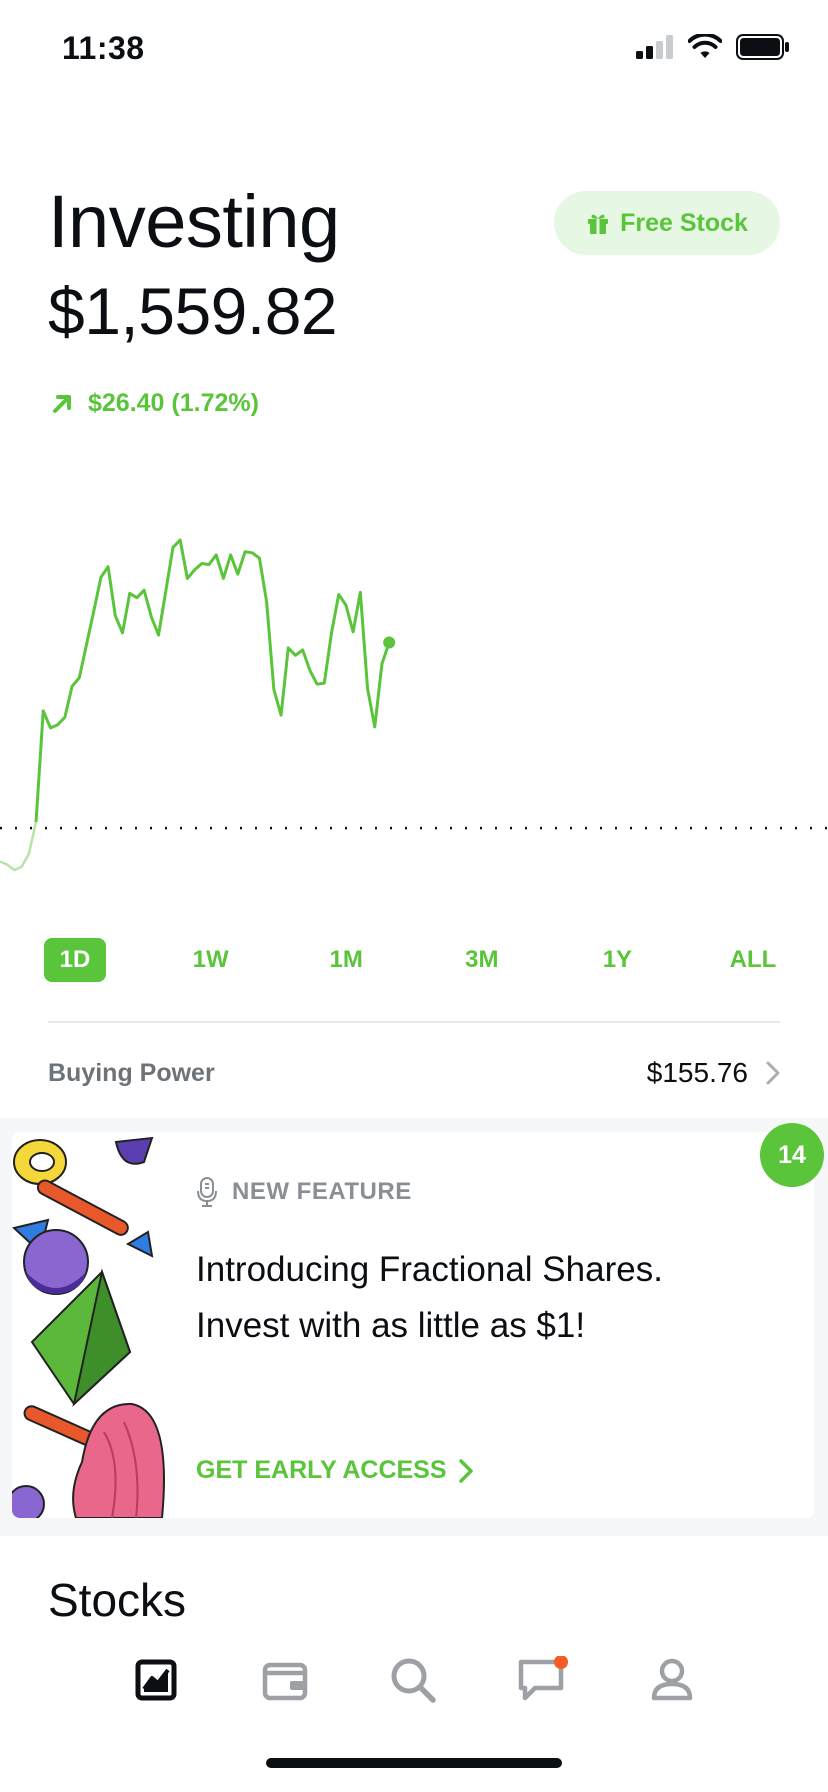 This screenshot has width=828, height=1792. I want to click on get-early-access-label: GET EARLY ACCESS, so click(321, 1470).